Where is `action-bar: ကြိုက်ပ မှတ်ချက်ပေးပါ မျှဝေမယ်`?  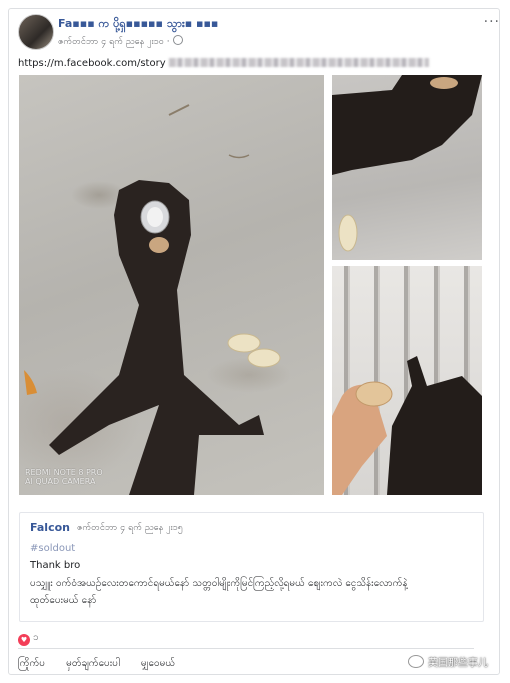 action-bar: ကြိုက်ပ မှတ်ချက်ပေးပါ မျှဝေမယ် is located at coordinates (105, 663).